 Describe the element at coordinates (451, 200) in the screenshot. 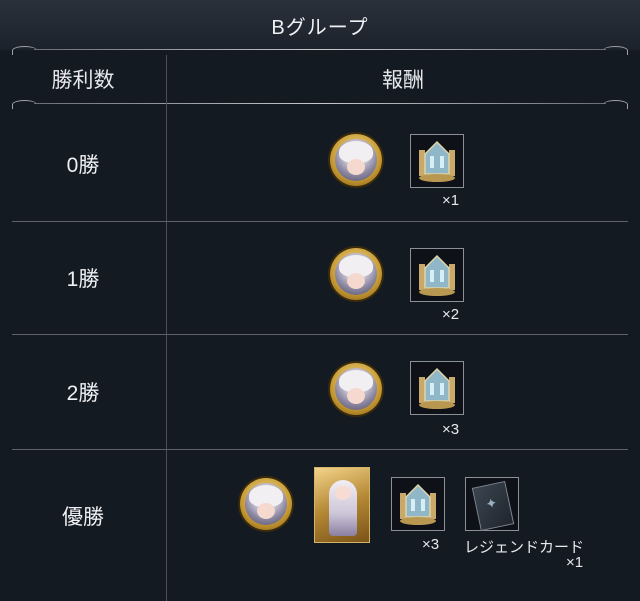

I see `reward-quantity: ×1` at that location.